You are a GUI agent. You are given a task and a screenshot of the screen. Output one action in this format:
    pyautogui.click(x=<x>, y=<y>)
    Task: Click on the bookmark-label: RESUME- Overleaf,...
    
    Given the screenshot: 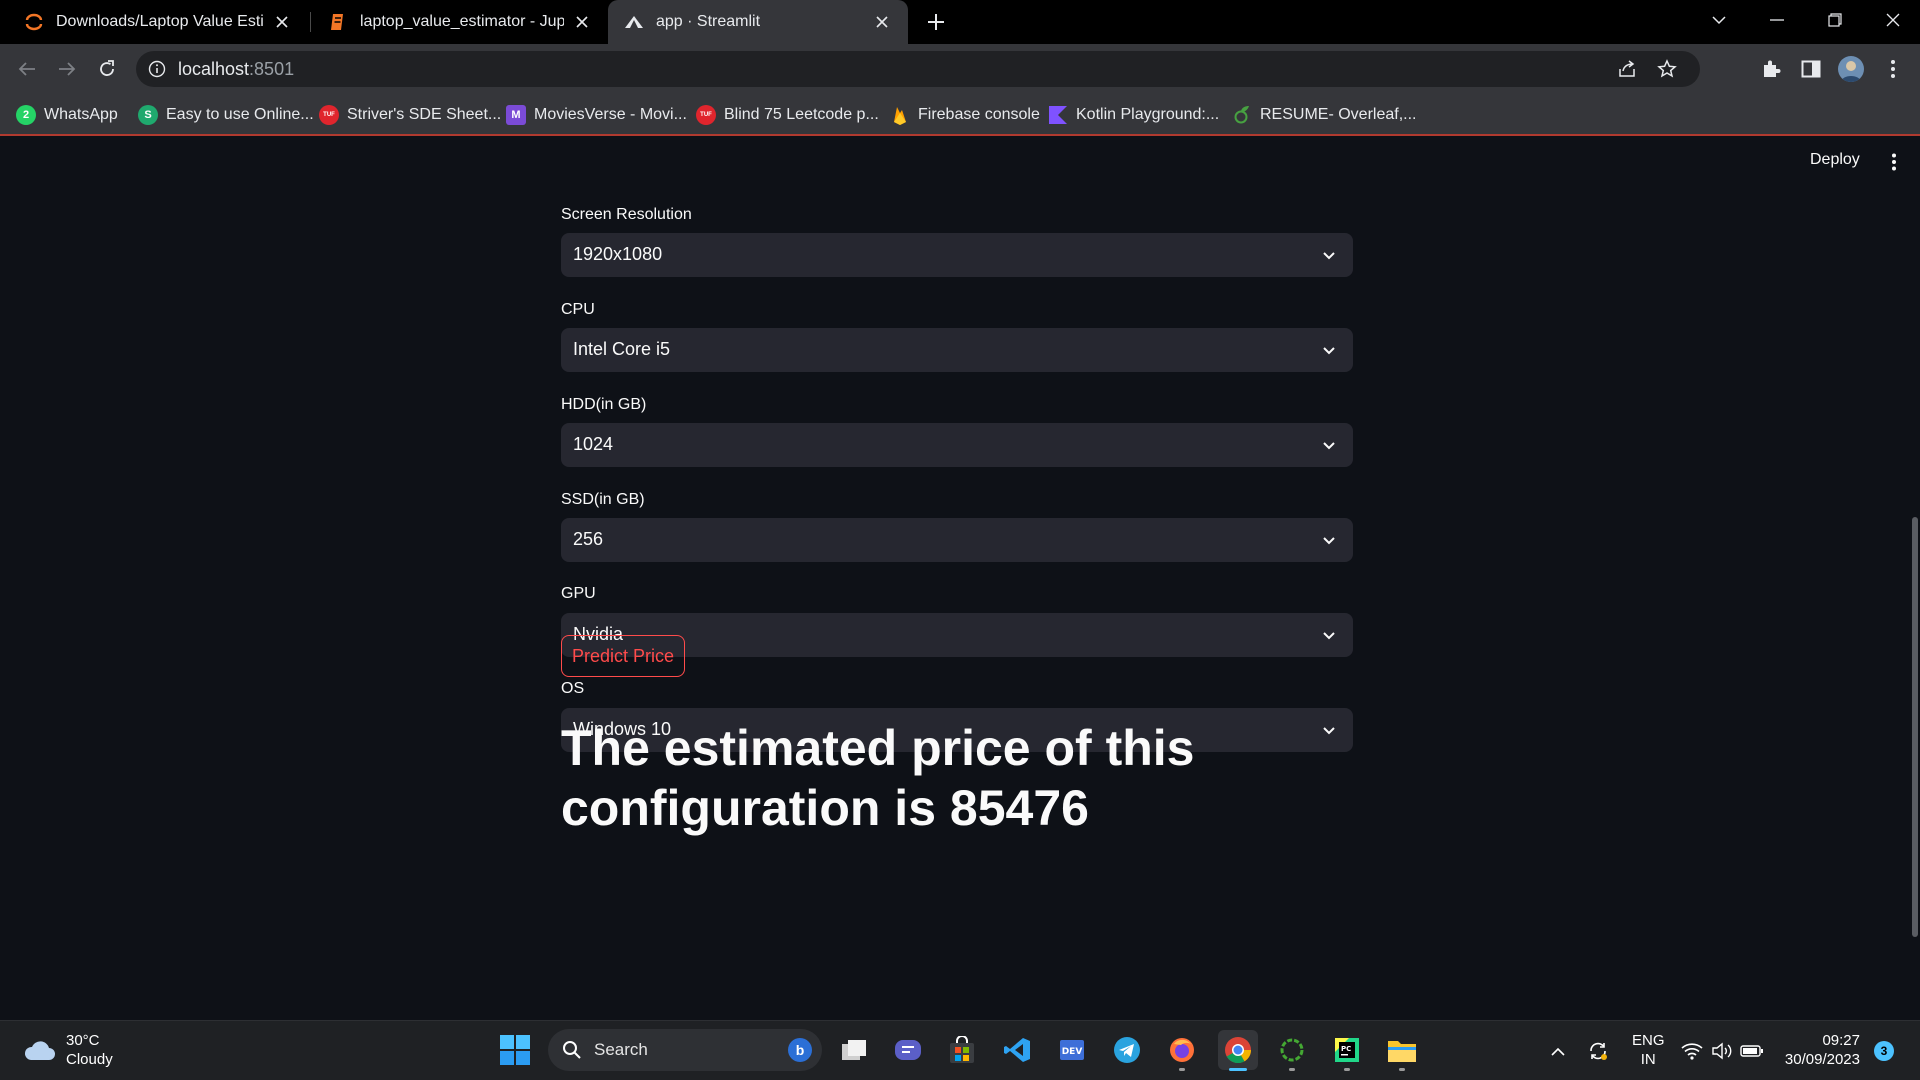 What is the action you would take?
    pyautogui.click(x=1338, y=114)
    